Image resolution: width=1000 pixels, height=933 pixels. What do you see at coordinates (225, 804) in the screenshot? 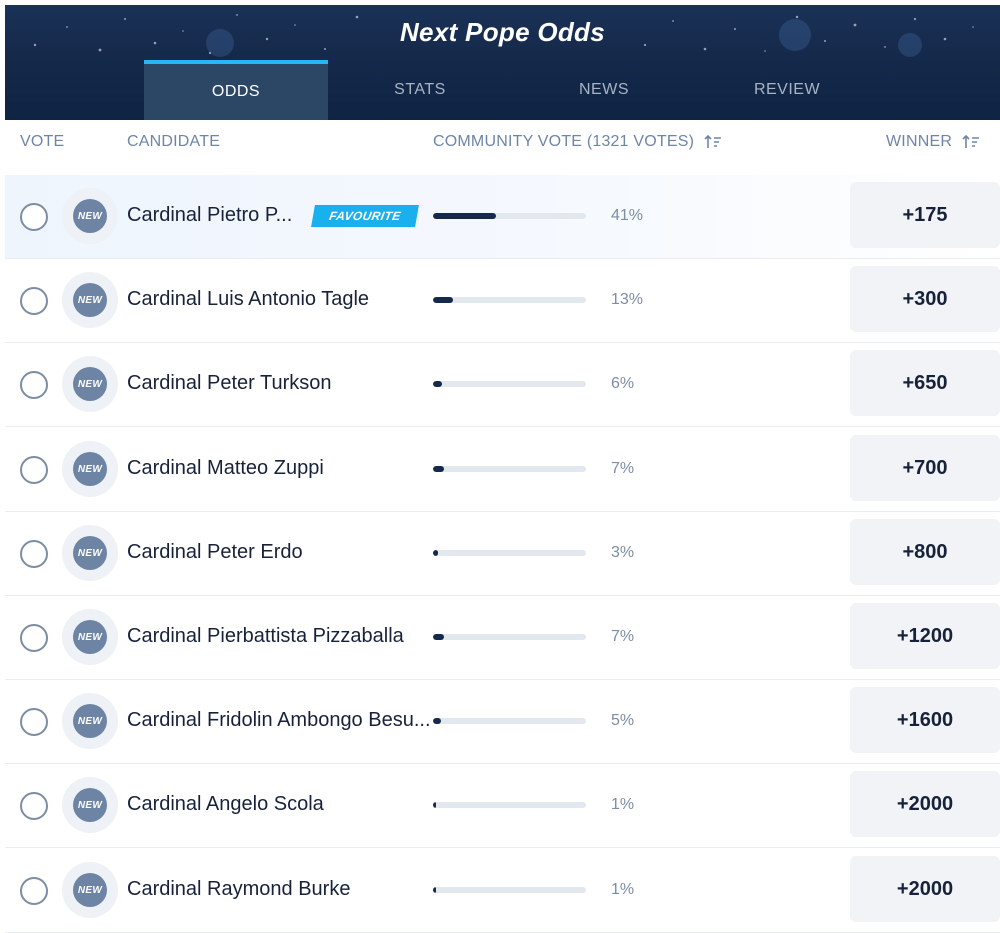
I see `candidate-name: Cardinal Angelo Scola` at bounding box center [225, 804].